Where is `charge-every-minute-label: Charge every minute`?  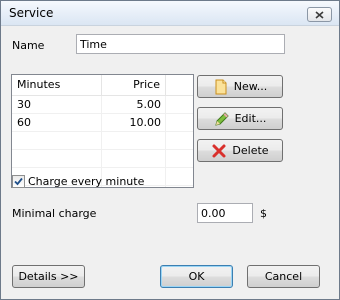 charge-every-minute-label: Charge every minute is located at coordinates (86, 181).